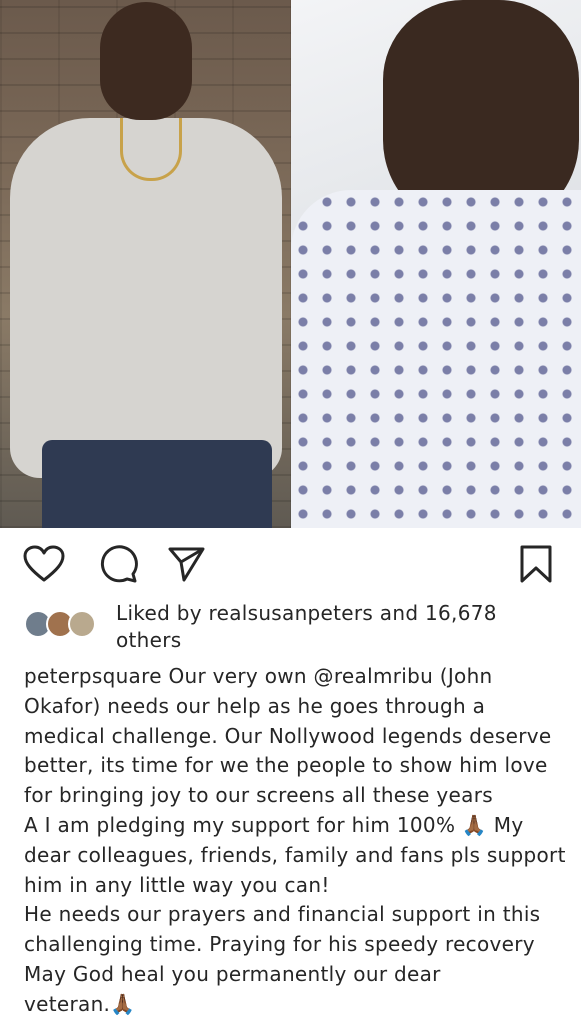 Image resolution: width=581 pixels, height=1020 pixels. What do you see at coordinates (232, 973) in the screenshot?
I see `caption-line: May God heal you permanently our dear` at bounding box center [232, 973].